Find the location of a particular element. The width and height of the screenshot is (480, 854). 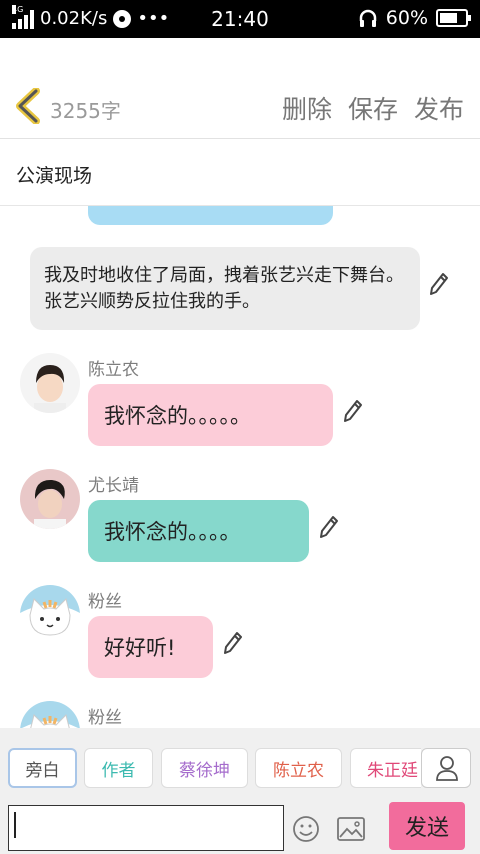

narration-bubble: 我及时地收住了局面，拽着张艺兴走下舞台。张艺兴顺势反拉住我的手。 is located at coordinates (225, 288).